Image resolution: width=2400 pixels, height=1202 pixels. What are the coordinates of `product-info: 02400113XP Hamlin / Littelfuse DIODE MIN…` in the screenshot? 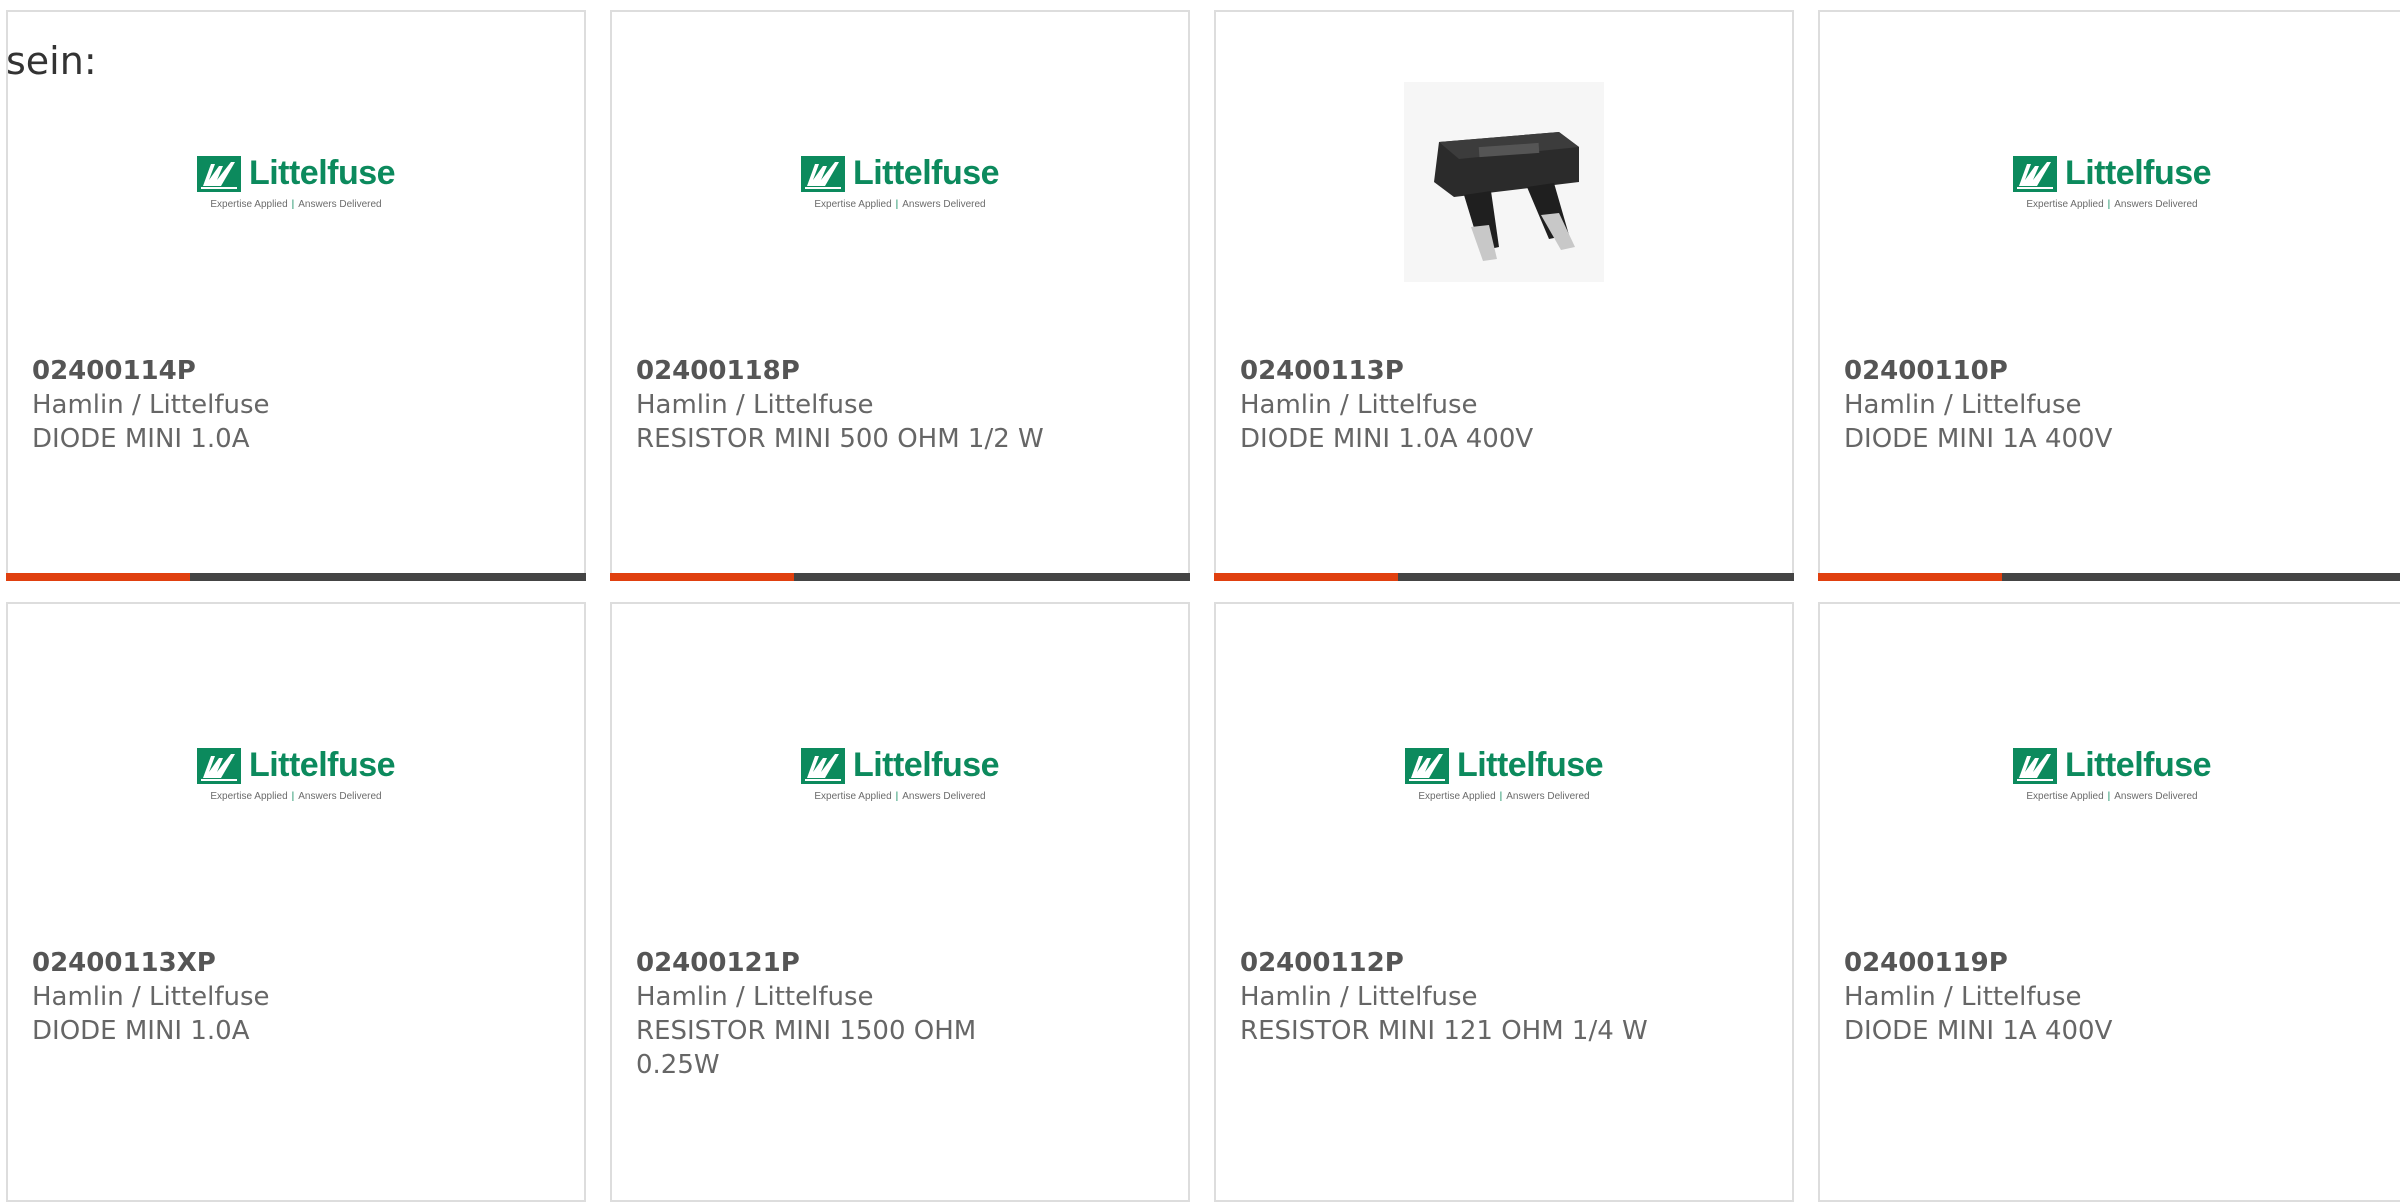 It's located at (242, 997).